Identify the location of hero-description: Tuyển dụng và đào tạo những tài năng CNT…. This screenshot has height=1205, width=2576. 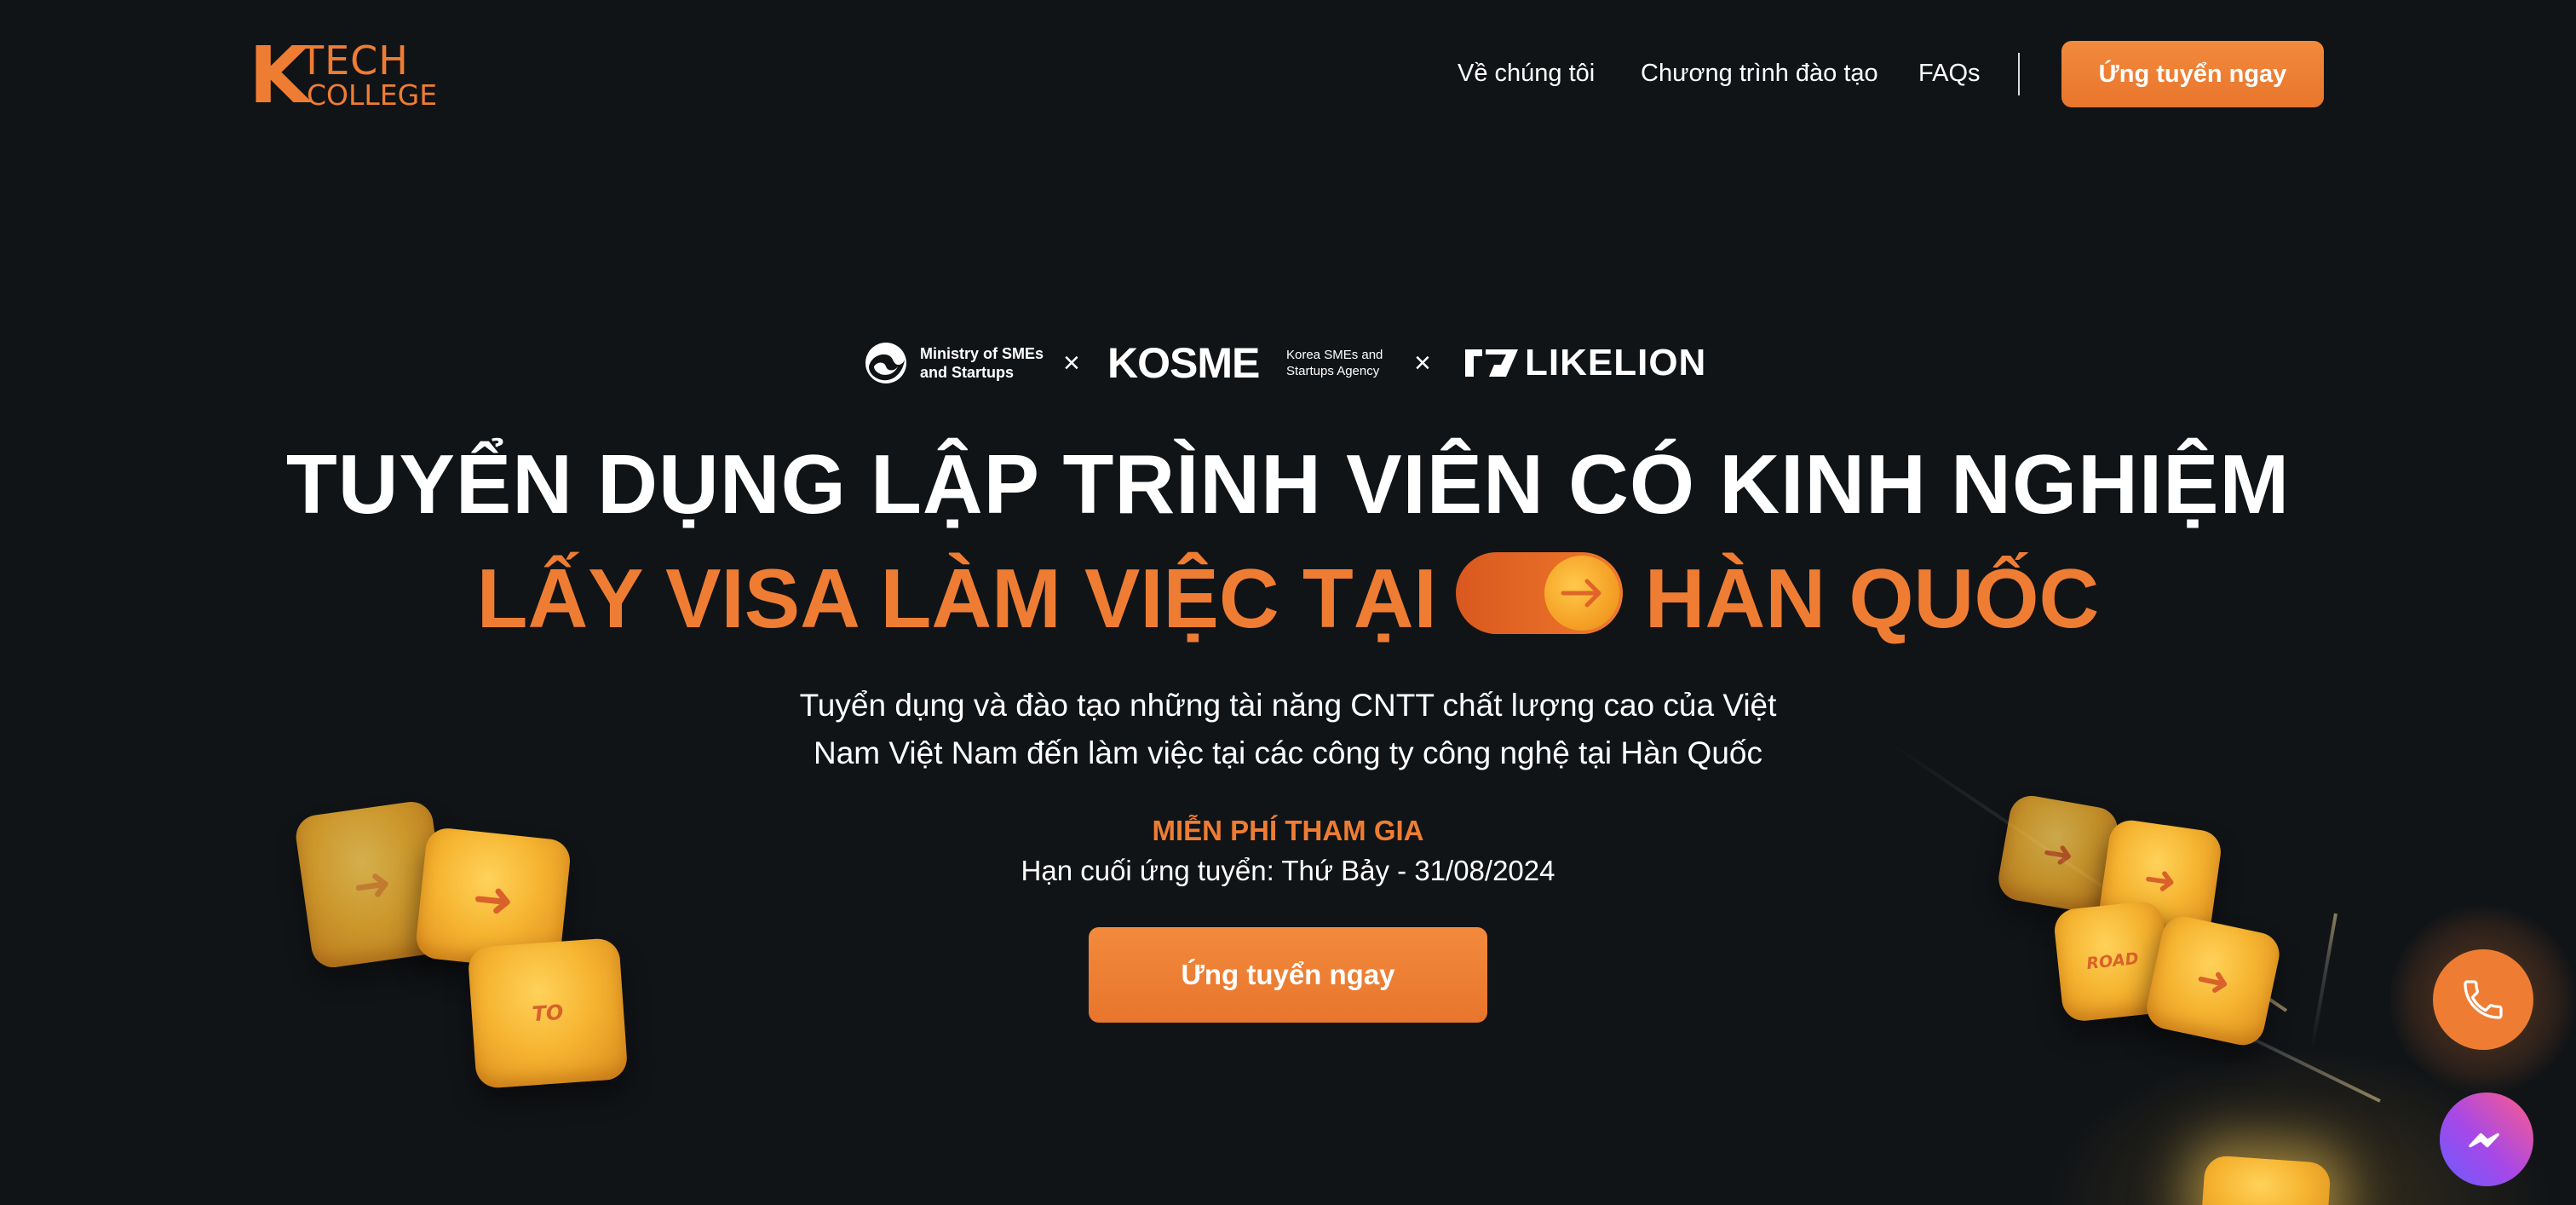
(1288, 729).